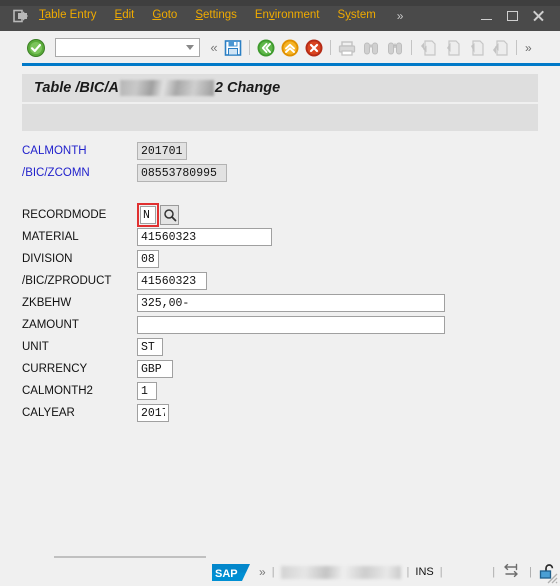 Image resolution: width=560 pixels, height=586 pixels. What do you see at coordinates (50, 237) in the screenshot?
I see `label-material: MATERIAL` at bounding box center [50, 237].